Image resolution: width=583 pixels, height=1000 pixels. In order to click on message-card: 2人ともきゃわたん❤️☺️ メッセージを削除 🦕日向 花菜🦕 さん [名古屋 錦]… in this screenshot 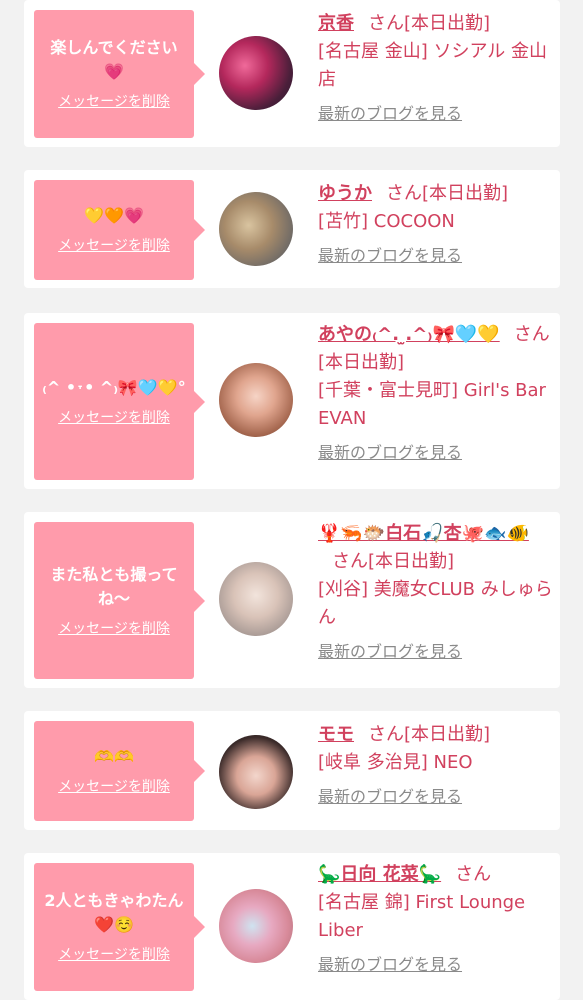, I will do `click(292, 926)`.